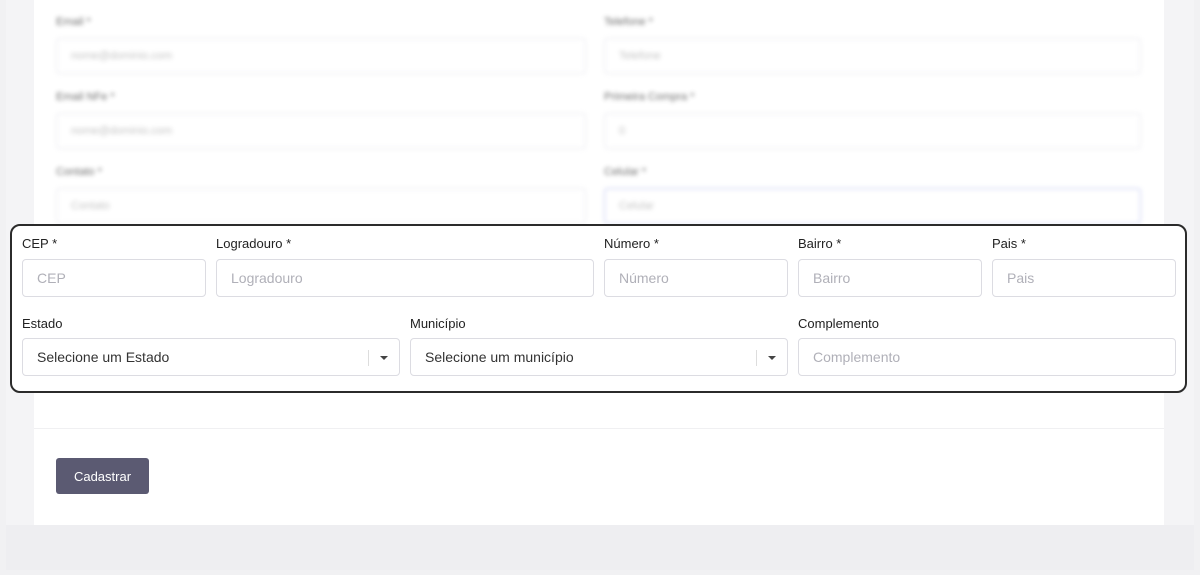 This screenshot has width=1200, height=575. I want to click on estado-select: Selecione um Estado, so click(211, 357).